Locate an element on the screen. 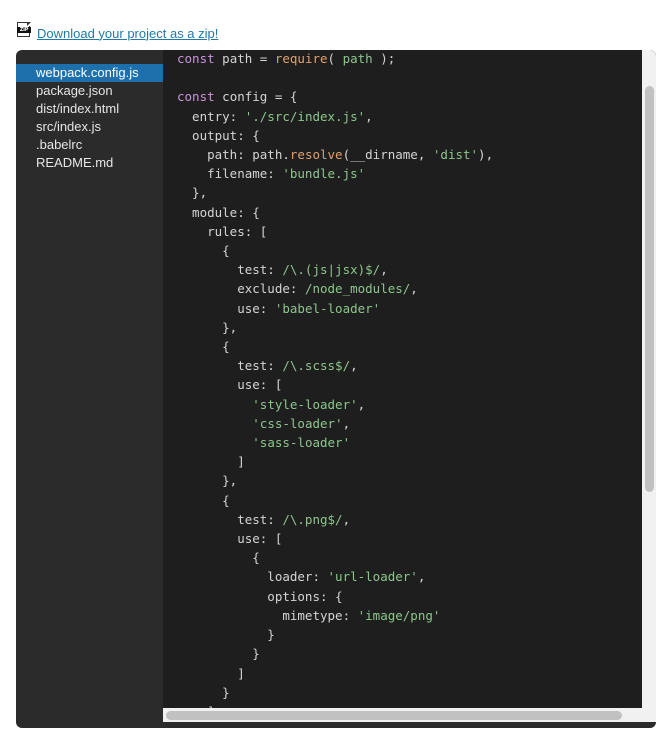 The width and height of the screenshot is (664, 738). zip-file-fold is located at coordinates (29, 24).